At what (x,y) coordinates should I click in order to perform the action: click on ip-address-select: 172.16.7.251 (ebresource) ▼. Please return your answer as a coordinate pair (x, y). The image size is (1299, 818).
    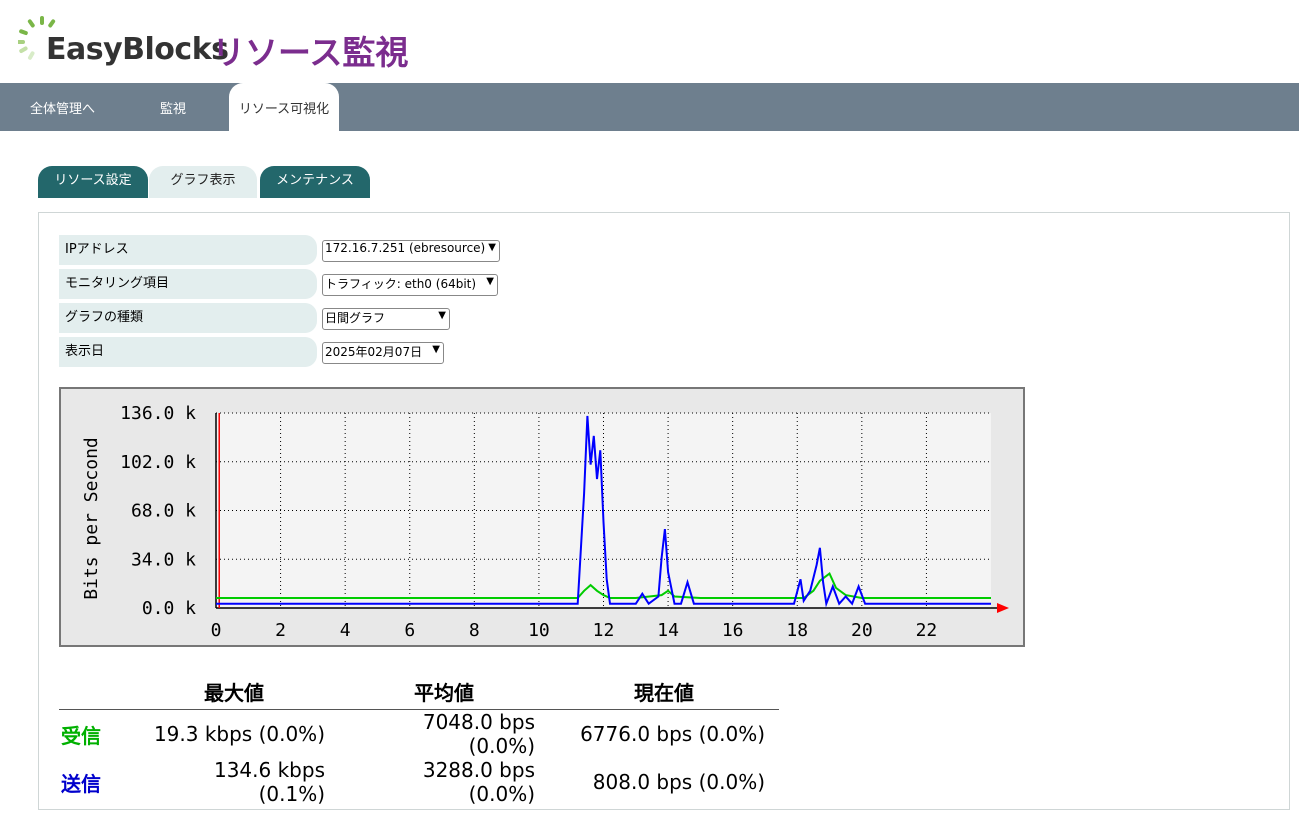
    Looking at the image, I should click on (411, 251).